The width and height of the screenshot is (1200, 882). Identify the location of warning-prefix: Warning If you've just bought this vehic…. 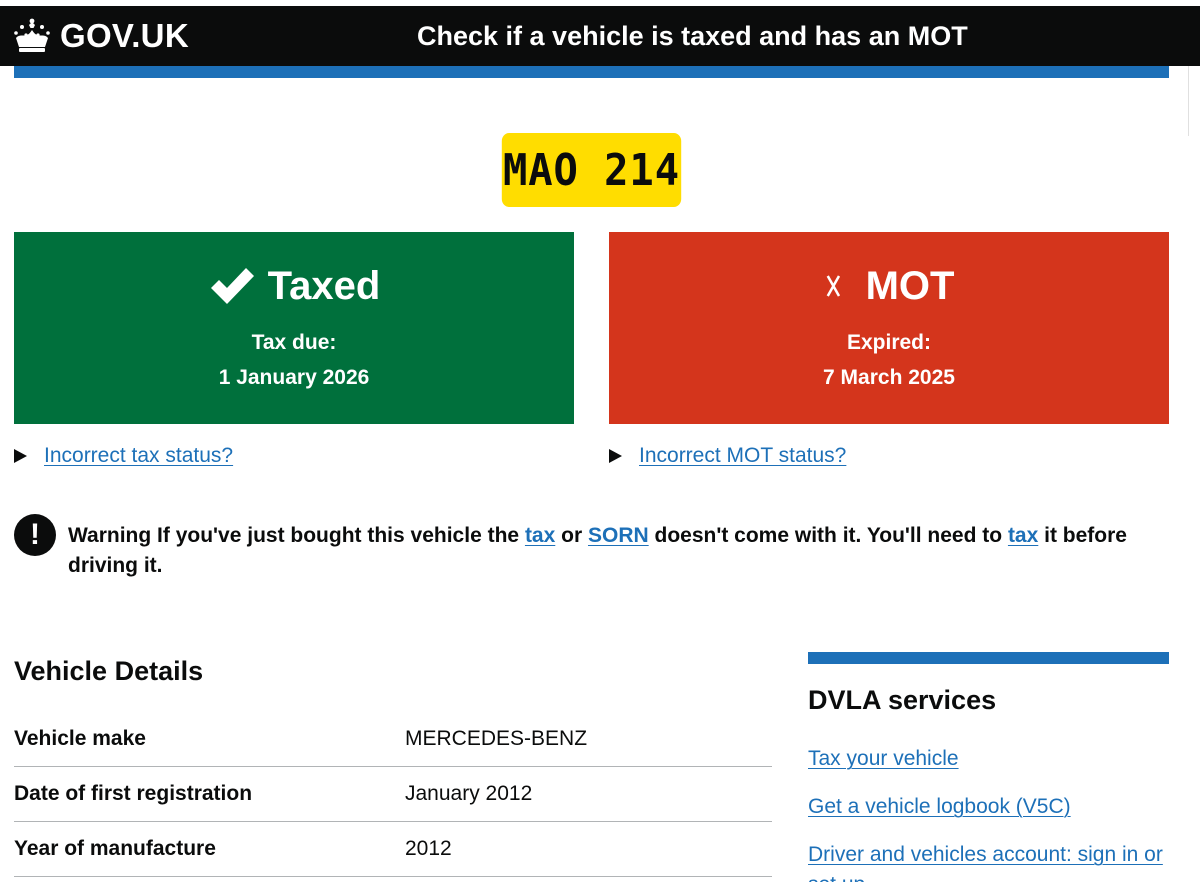
(294, 535).